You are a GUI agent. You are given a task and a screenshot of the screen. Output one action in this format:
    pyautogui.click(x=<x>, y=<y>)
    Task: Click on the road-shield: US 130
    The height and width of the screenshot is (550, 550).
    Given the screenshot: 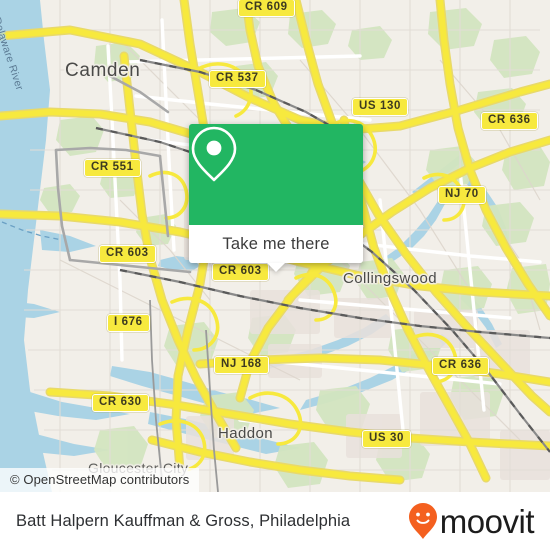 What is the action you would take?
    pyautogui.click(x=380, y=107)
    